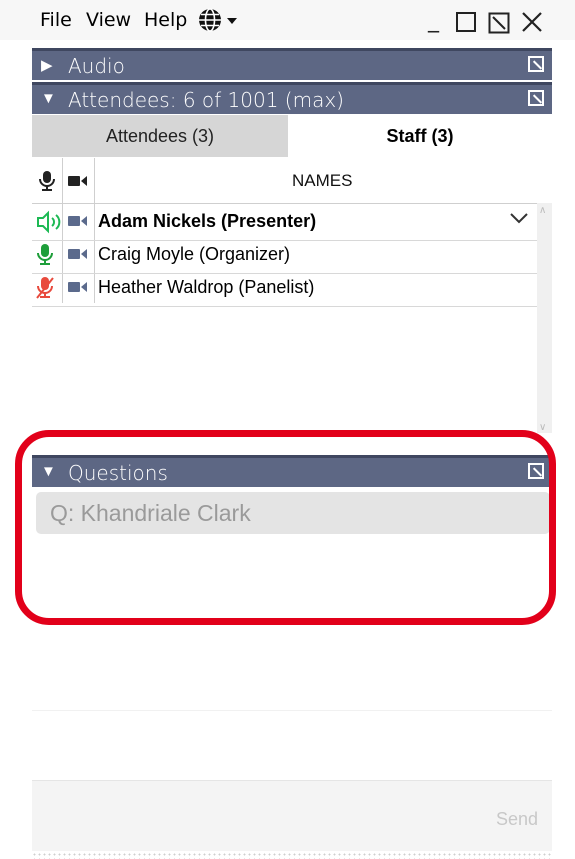 The height and width of the screenshot is (859, 575). What do you see at coordinates (322, 181) in the screenshot?
I see `names-column-header: NAMES` at bounding box center [322, 181].